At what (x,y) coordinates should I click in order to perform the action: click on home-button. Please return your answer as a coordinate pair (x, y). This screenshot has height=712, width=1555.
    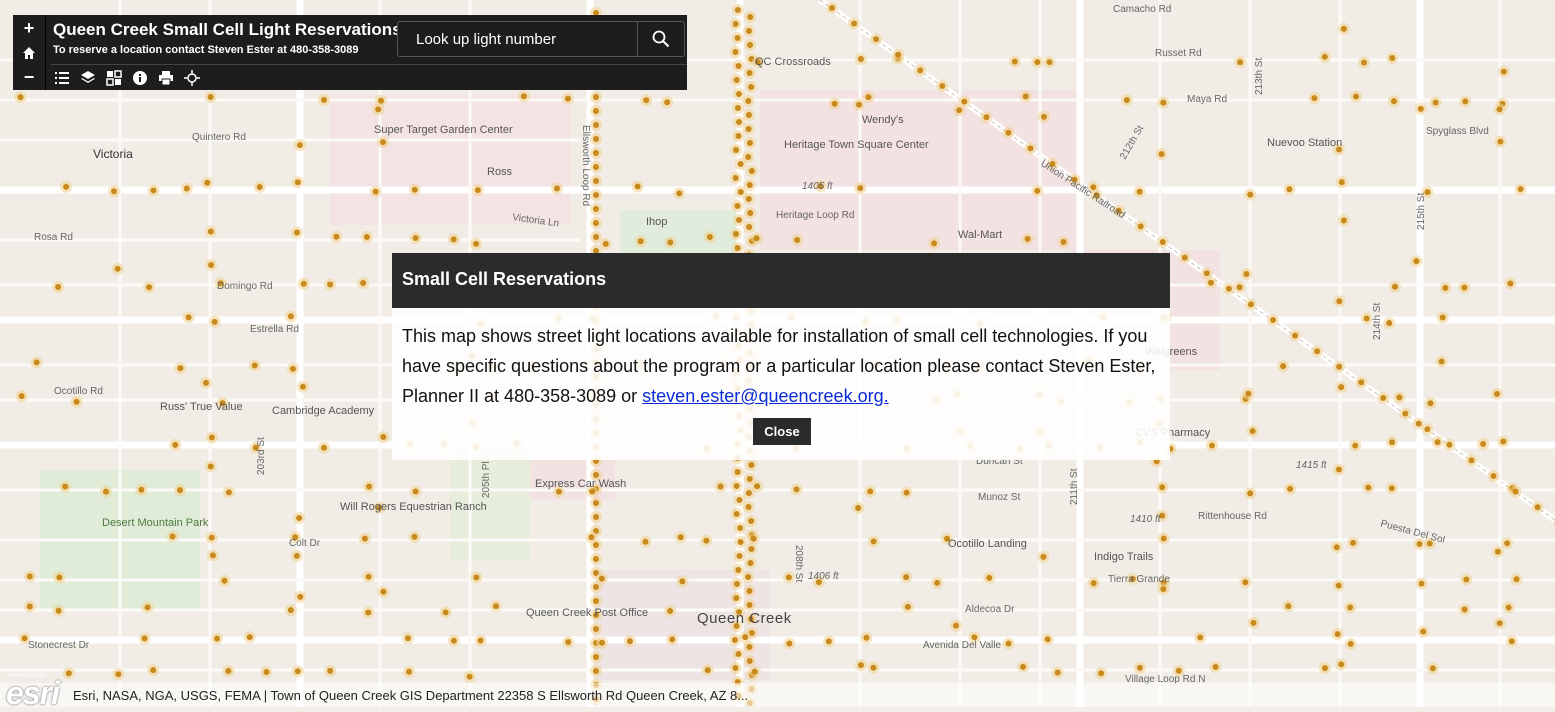
    Looking at the image, I should click on (29, 52).